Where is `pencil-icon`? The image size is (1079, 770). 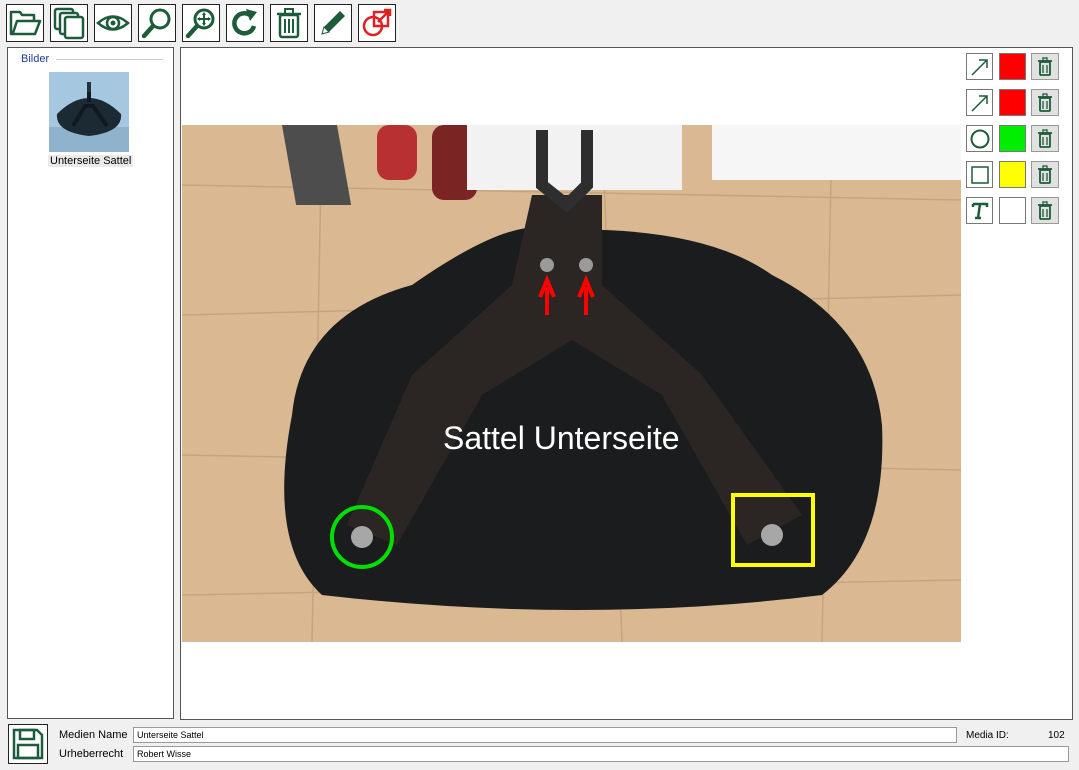 pencil-icon is located at coordinates (333, 23).